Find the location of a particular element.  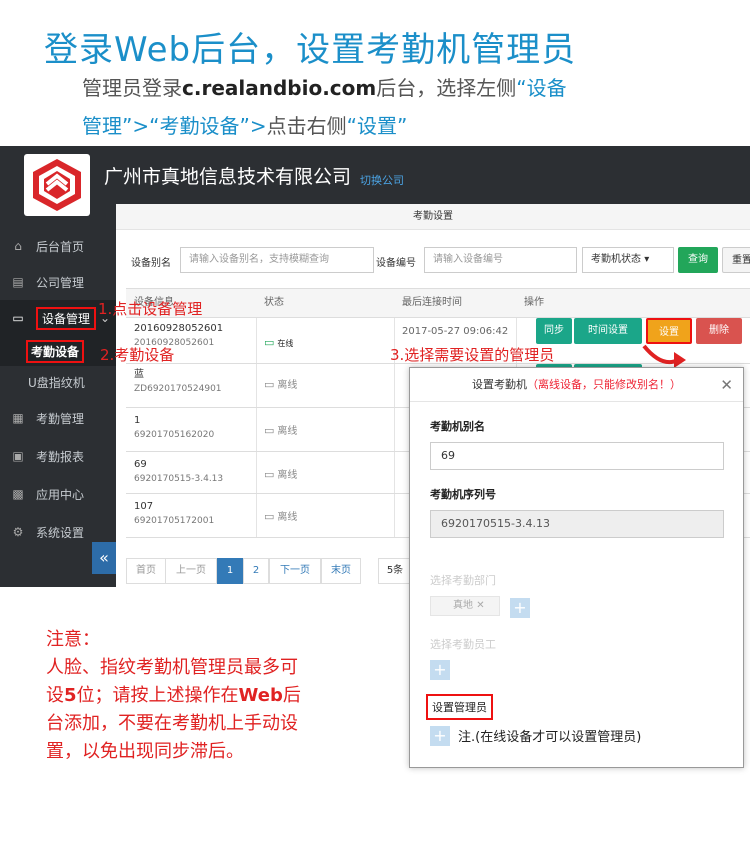

pager-page-1: 1 is located at coordinates (230, 571).